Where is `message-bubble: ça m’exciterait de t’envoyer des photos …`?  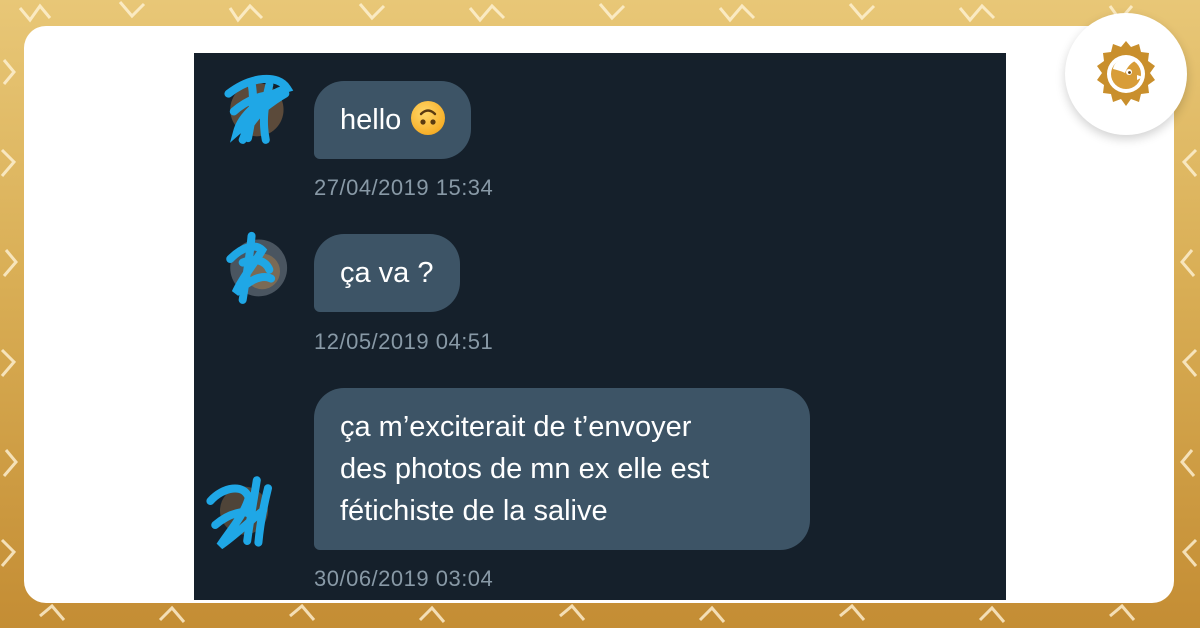 message-bubble: ça m’exciterait de t’envoyer des photos … is located at coordinates (562, 469).